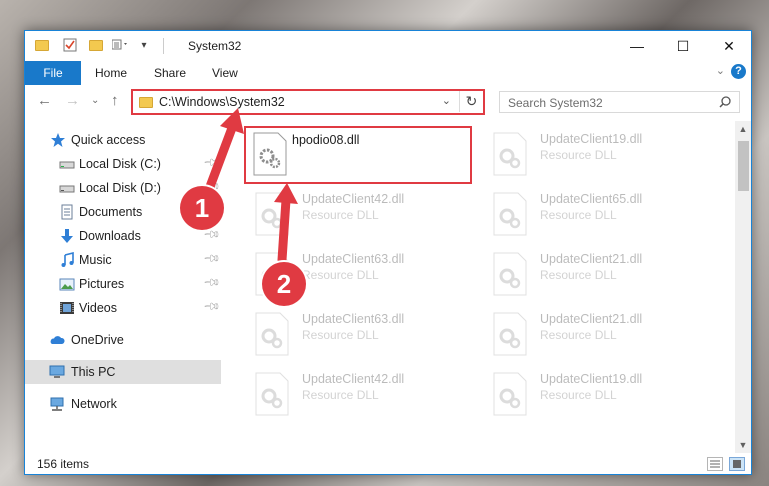 The height and width of the screenshot is (486, 769). I want to click on sidebar-item-label: OneDrive, so click(97, 340).